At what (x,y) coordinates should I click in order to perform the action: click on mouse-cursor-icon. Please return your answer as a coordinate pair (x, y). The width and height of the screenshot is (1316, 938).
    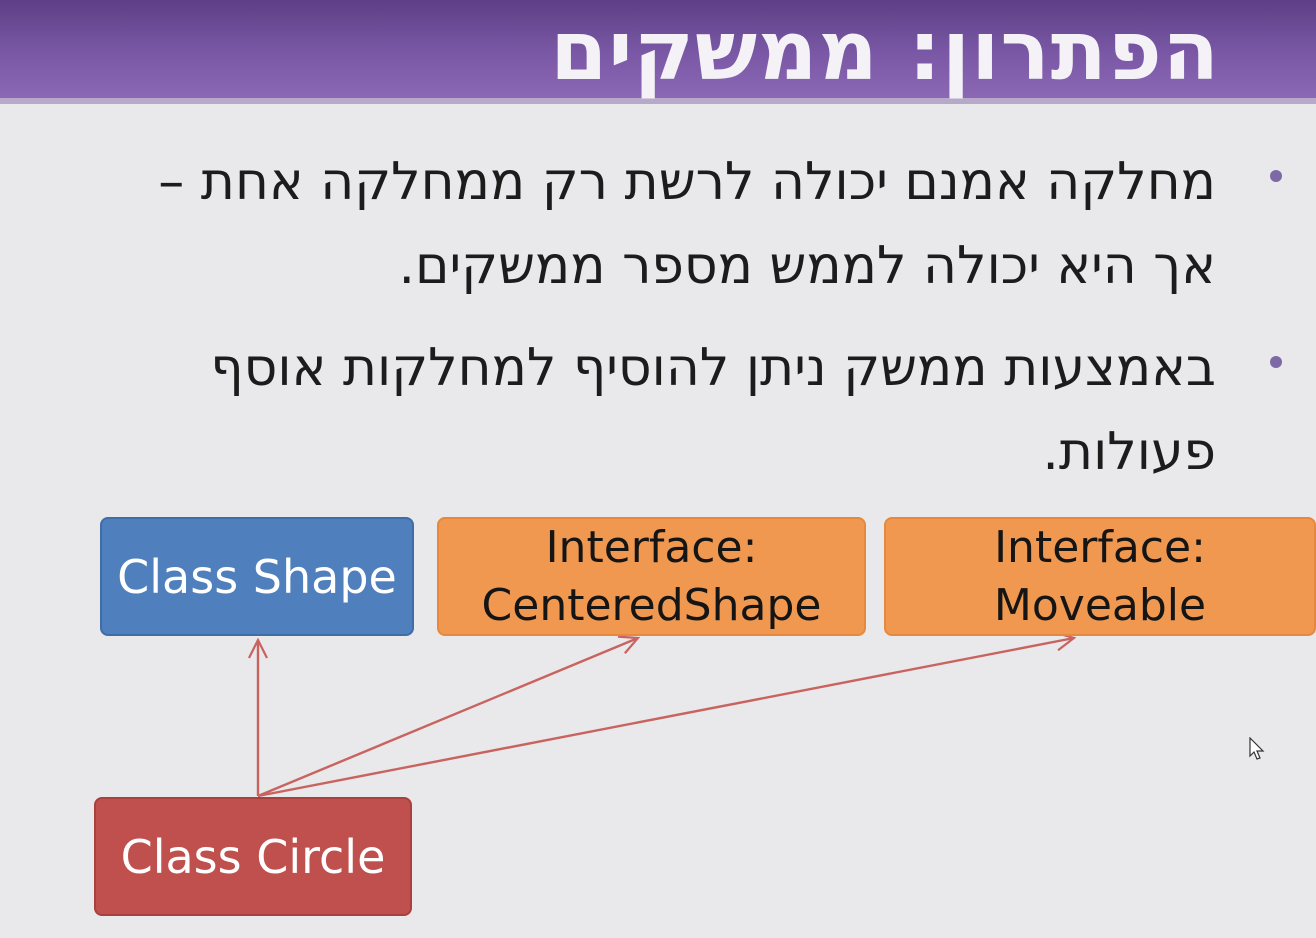
    Looking at the image, I should click on (1257, 748).